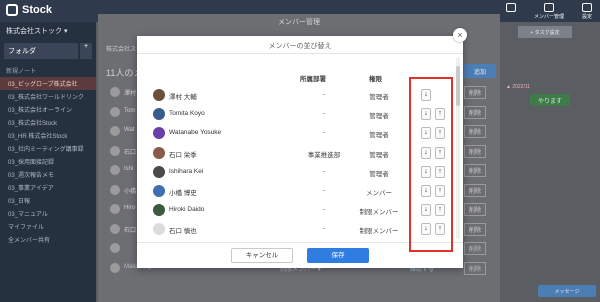 This screenshot has height=302, width=600. What do you see at coordinates (567, 291) in the screenshot?
I see `message-chip: メッセージ` at bounding box center [567, 291].